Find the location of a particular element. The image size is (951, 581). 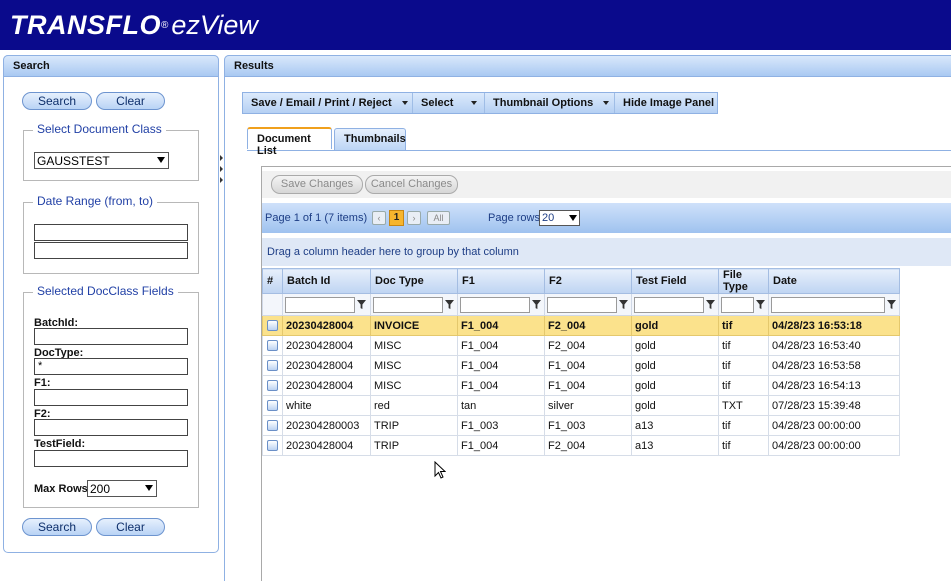

cell-date: 04/28/23 16:54:13 is located at coordinates (834, 385).